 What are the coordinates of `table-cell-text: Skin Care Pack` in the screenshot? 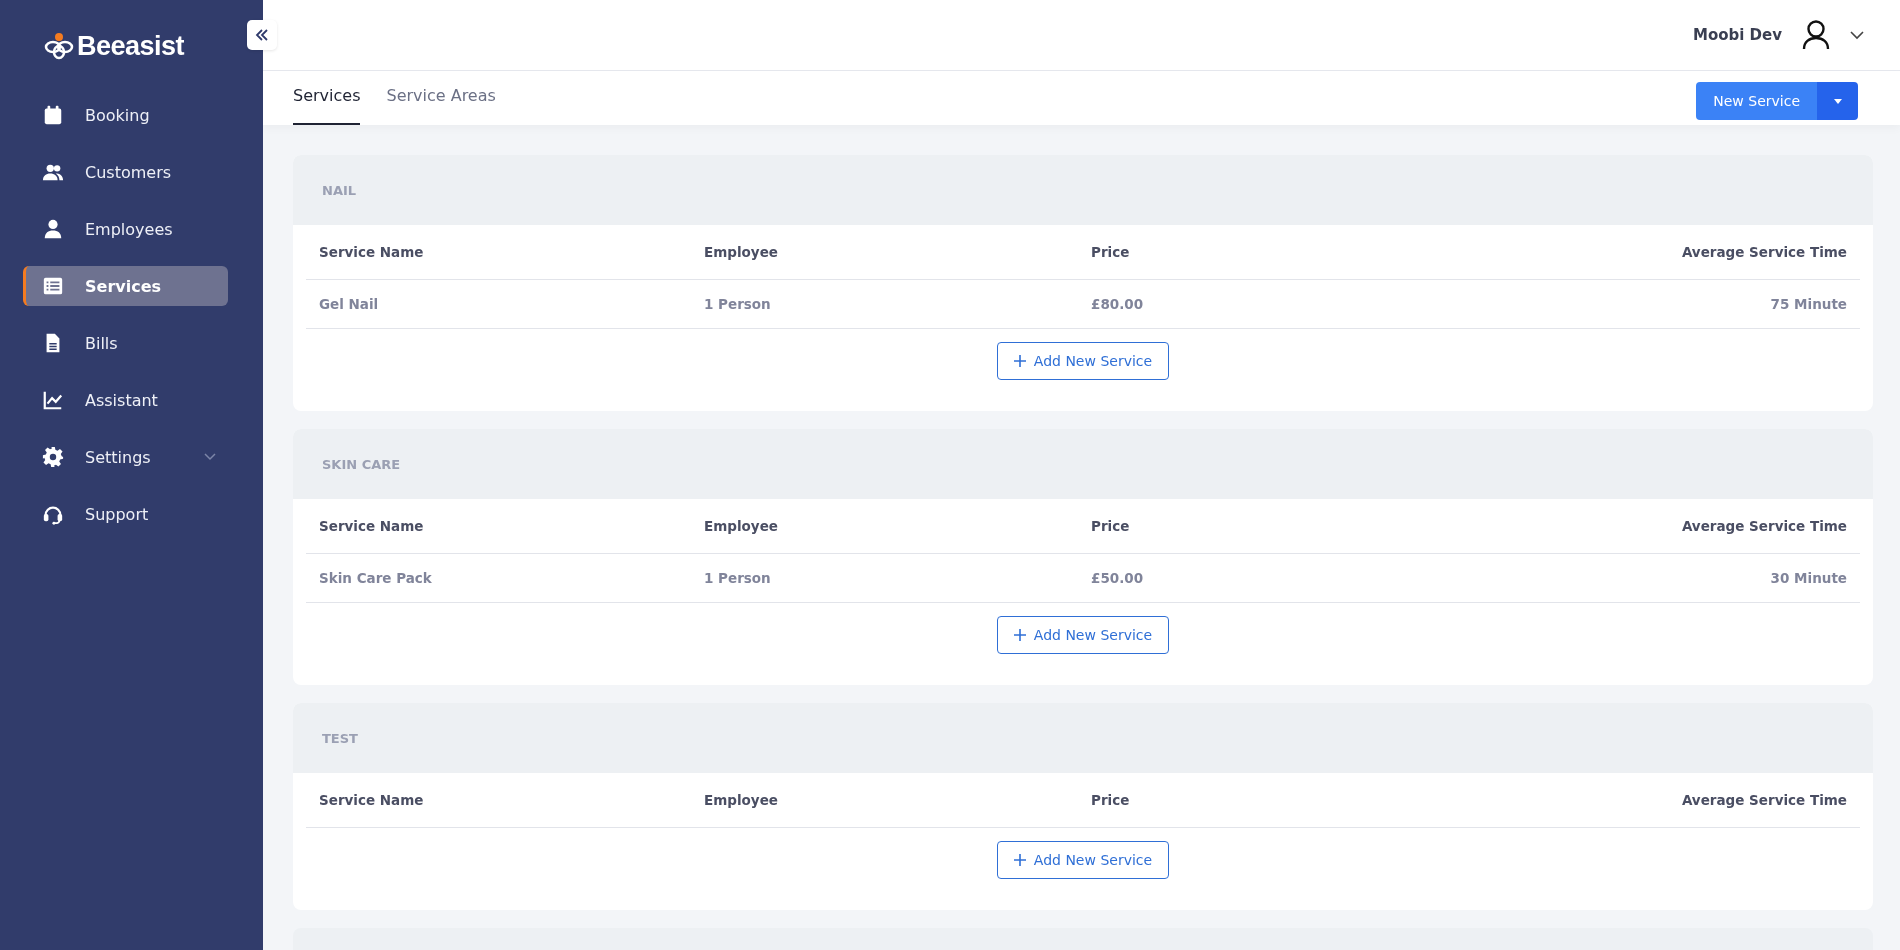 It's located at (376, 578).